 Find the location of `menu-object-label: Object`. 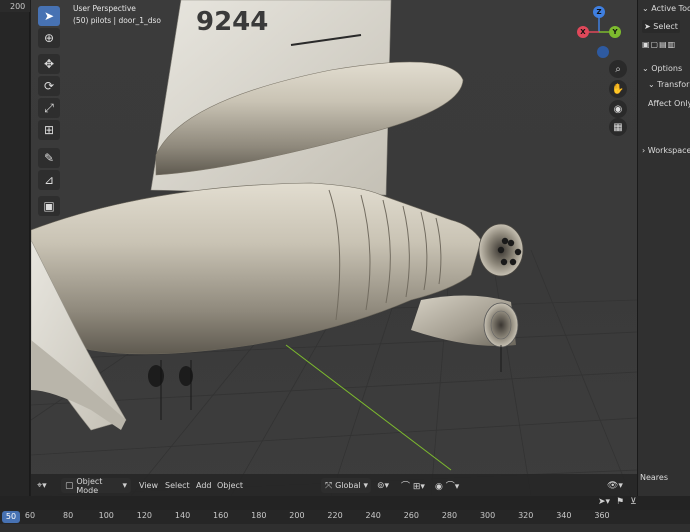

menu-object-label: Object is located at coordinates (230, 485).